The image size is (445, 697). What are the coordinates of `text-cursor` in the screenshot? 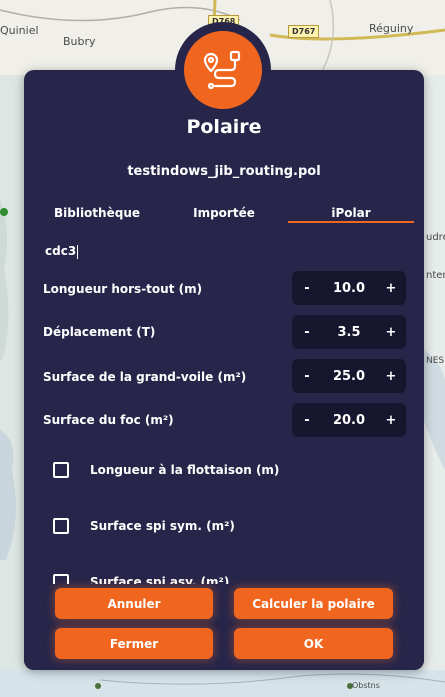 It's located at (78, 251).